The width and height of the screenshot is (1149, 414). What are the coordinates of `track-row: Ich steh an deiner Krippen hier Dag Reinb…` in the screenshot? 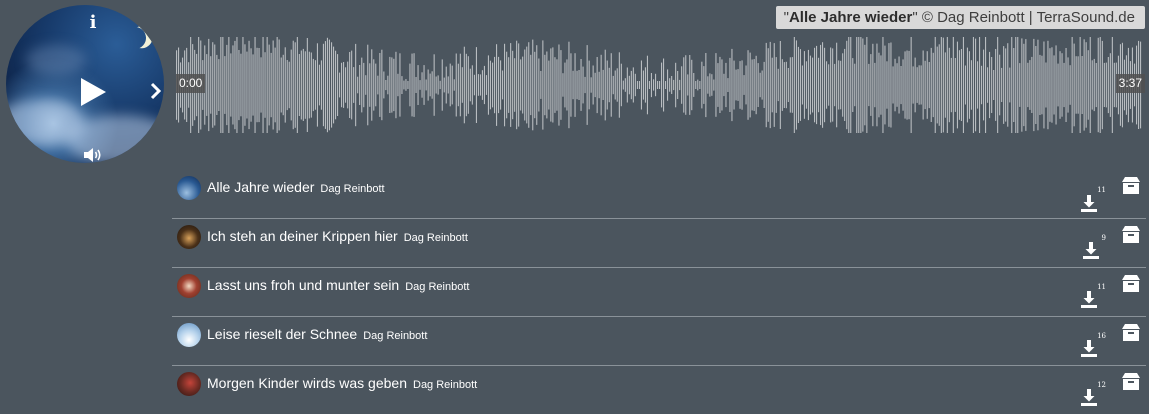 It's located at (659, 243).